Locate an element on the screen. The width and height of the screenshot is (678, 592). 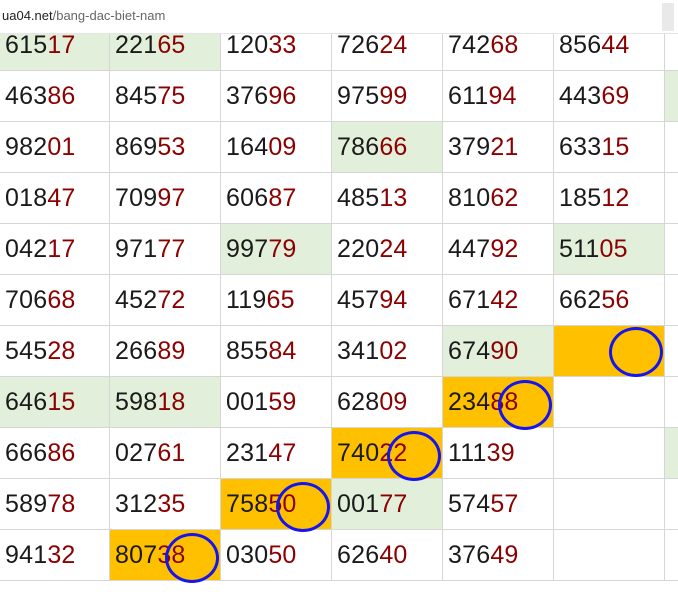
number-tail-digits: 61 is located at coordinates (171, 453).